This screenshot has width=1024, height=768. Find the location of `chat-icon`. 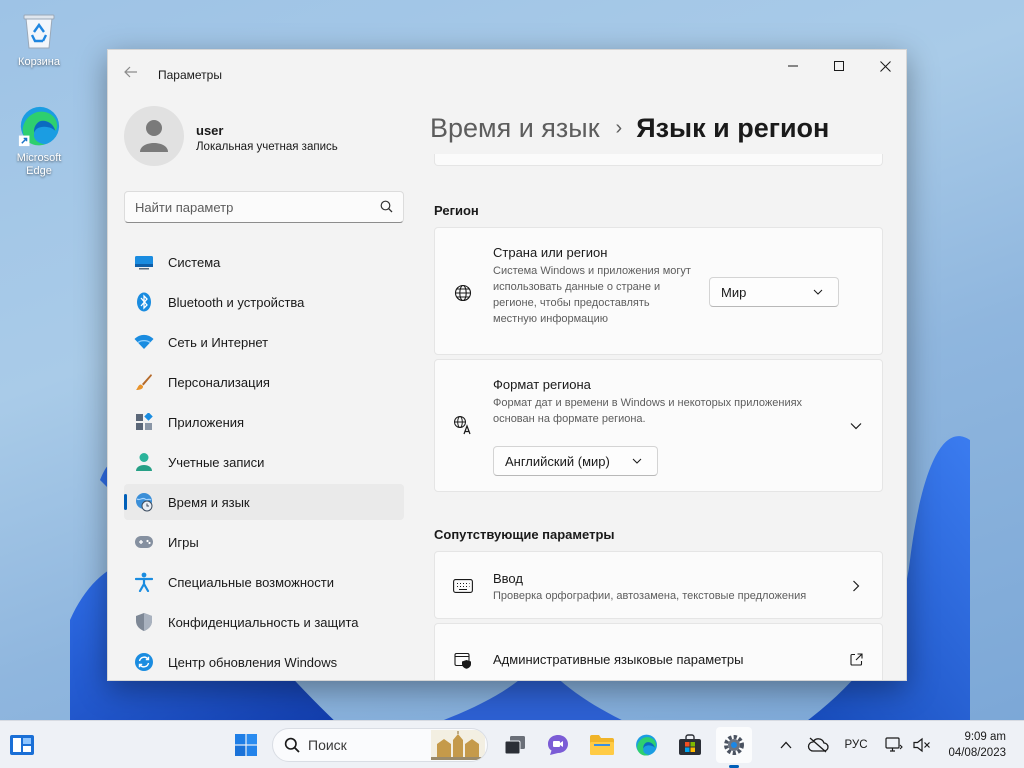

chat-icon is located at coordinates (558, 745).